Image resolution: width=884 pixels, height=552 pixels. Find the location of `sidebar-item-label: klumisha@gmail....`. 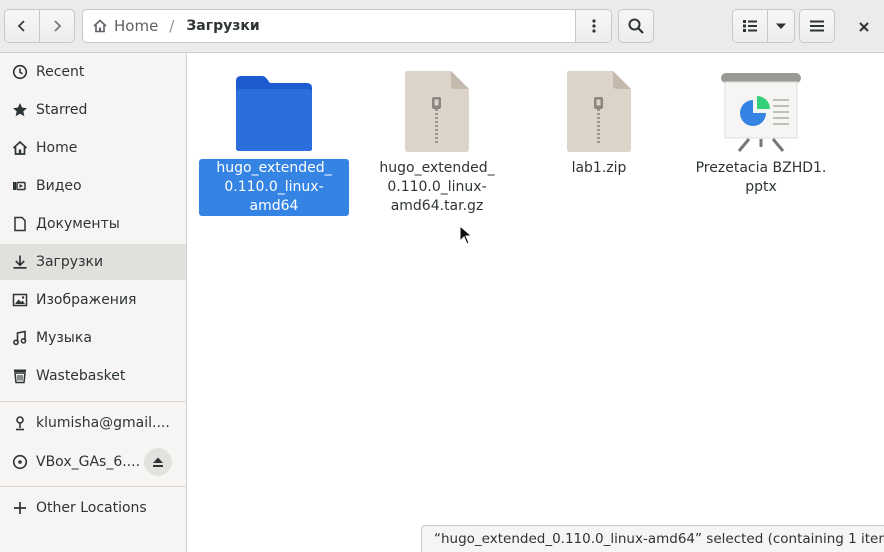

sidebar-item-label: klumisha@gmail.... is located at coordinates (103, 423).